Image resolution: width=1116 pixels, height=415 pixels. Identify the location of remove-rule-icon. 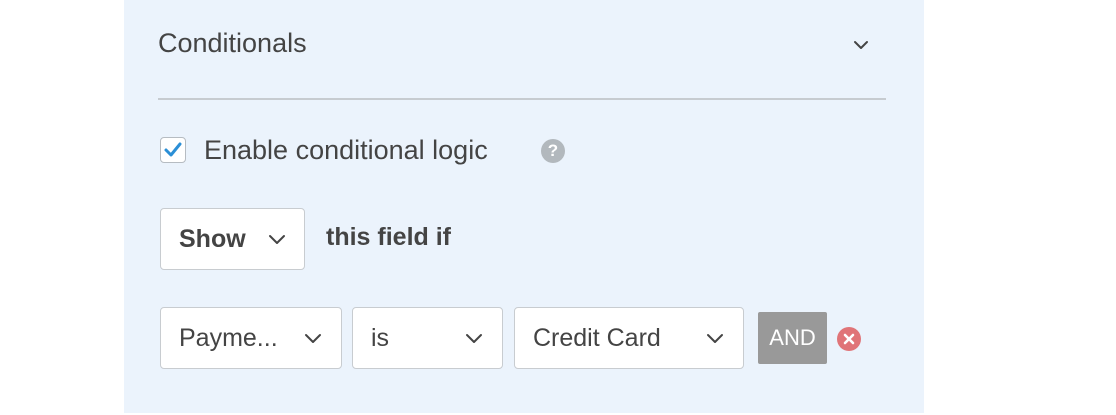
(849, 339).